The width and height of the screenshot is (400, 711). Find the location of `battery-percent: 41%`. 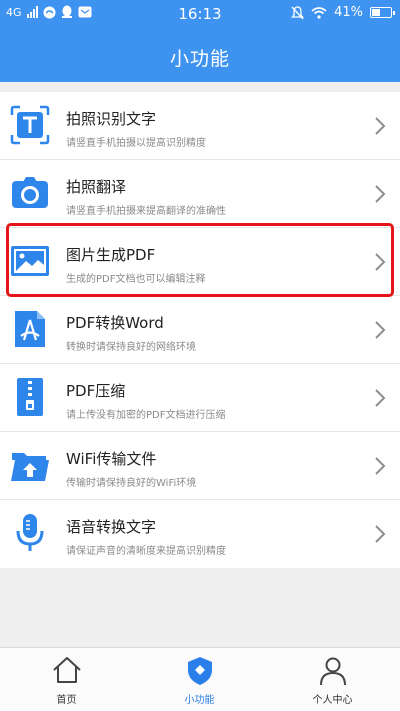

battery-percent: 41% is located at coordinates (348, 12).